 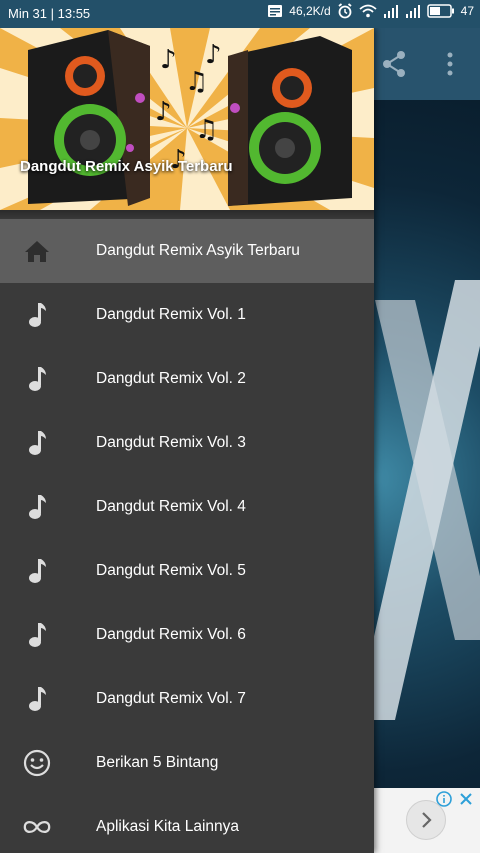 I want to click on share-icon, so click(x=394, y=64).